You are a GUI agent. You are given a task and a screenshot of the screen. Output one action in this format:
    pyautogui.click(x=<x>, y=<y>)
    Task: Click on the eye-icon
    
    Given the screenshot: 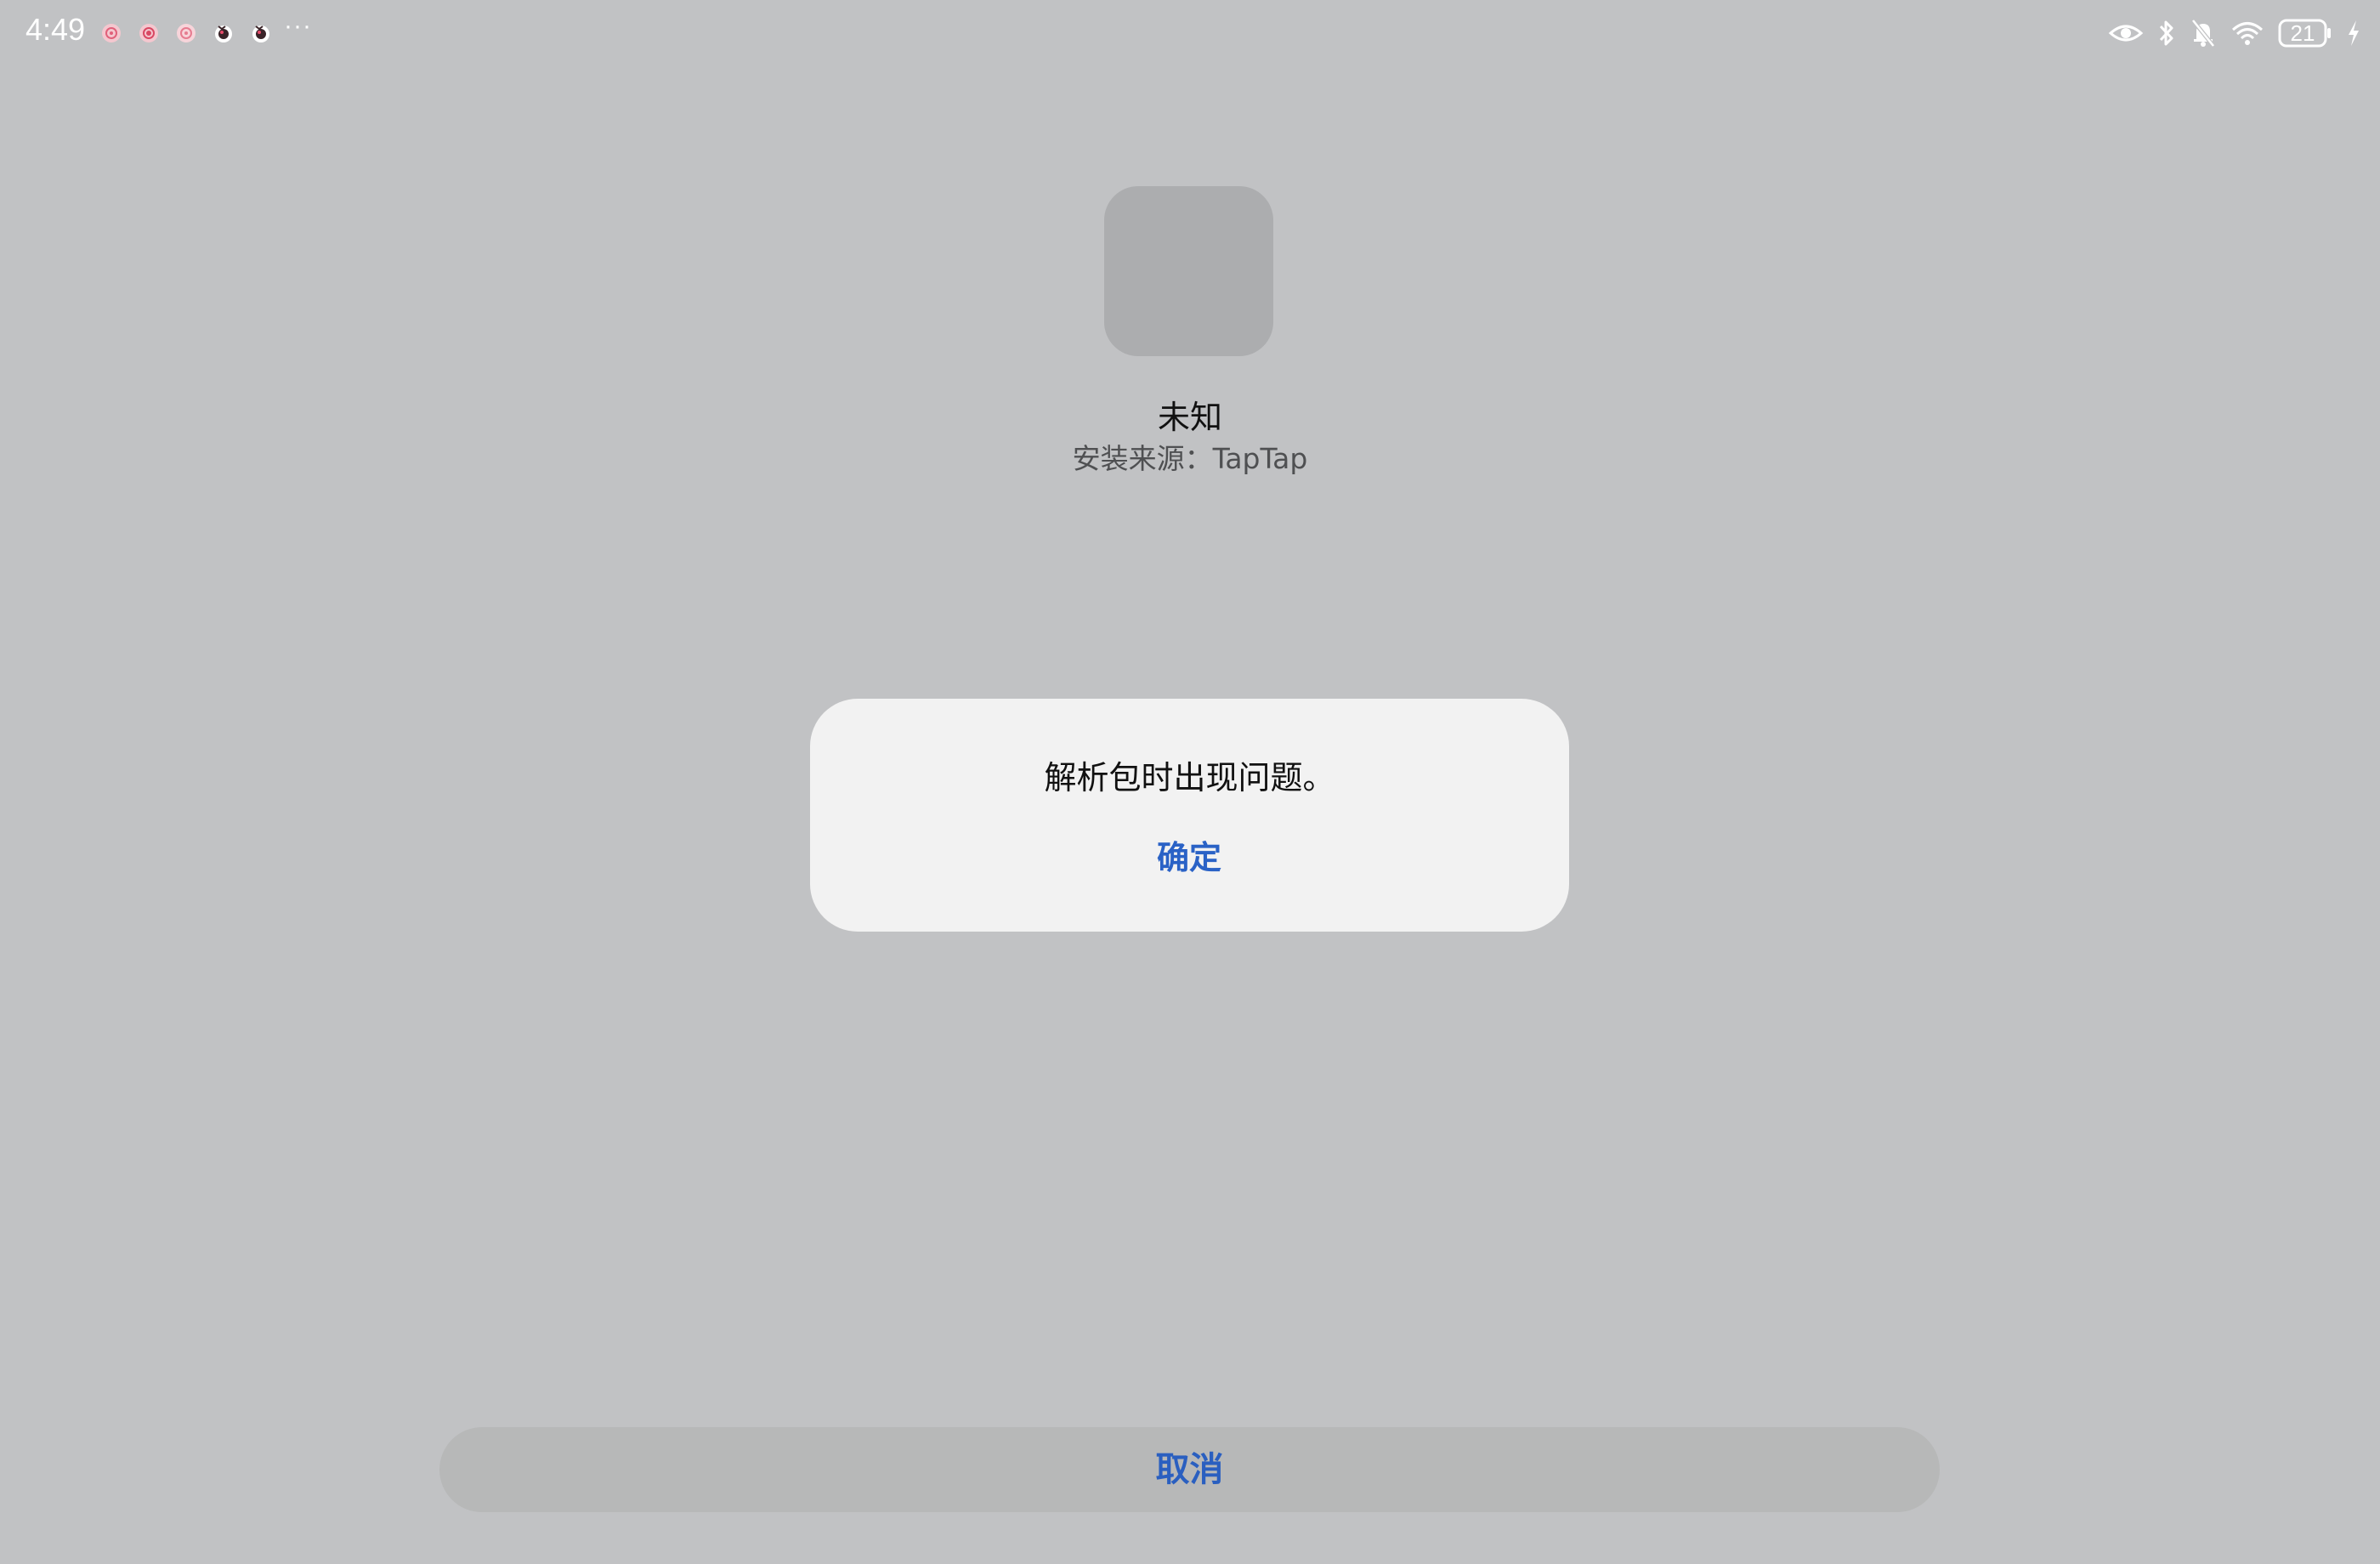 What is the action you would take?
    pyautogui.click(x=2126, y=33)
    